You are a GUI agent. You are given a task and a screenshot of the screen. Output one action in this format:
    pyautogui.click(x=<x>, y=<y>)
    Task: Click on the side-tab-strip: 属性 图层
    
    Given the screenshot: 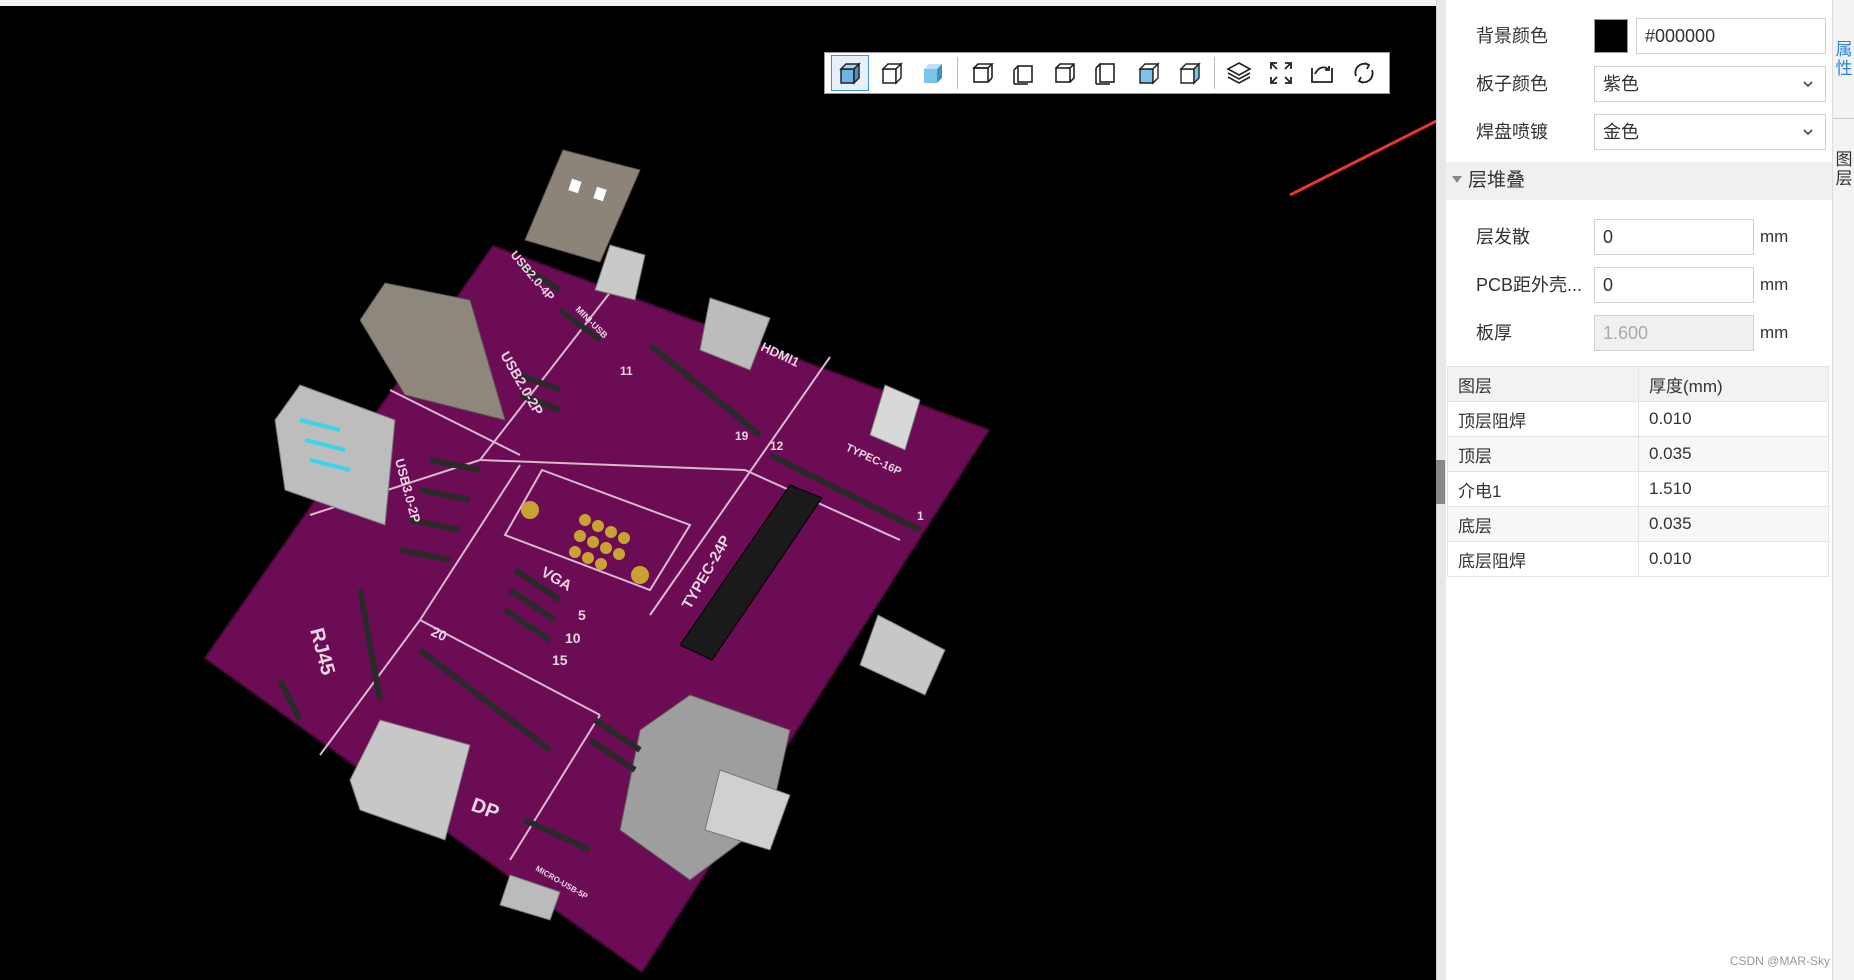 What is the action you would take?
    pyautogui.click(x=1843, y=490)
    